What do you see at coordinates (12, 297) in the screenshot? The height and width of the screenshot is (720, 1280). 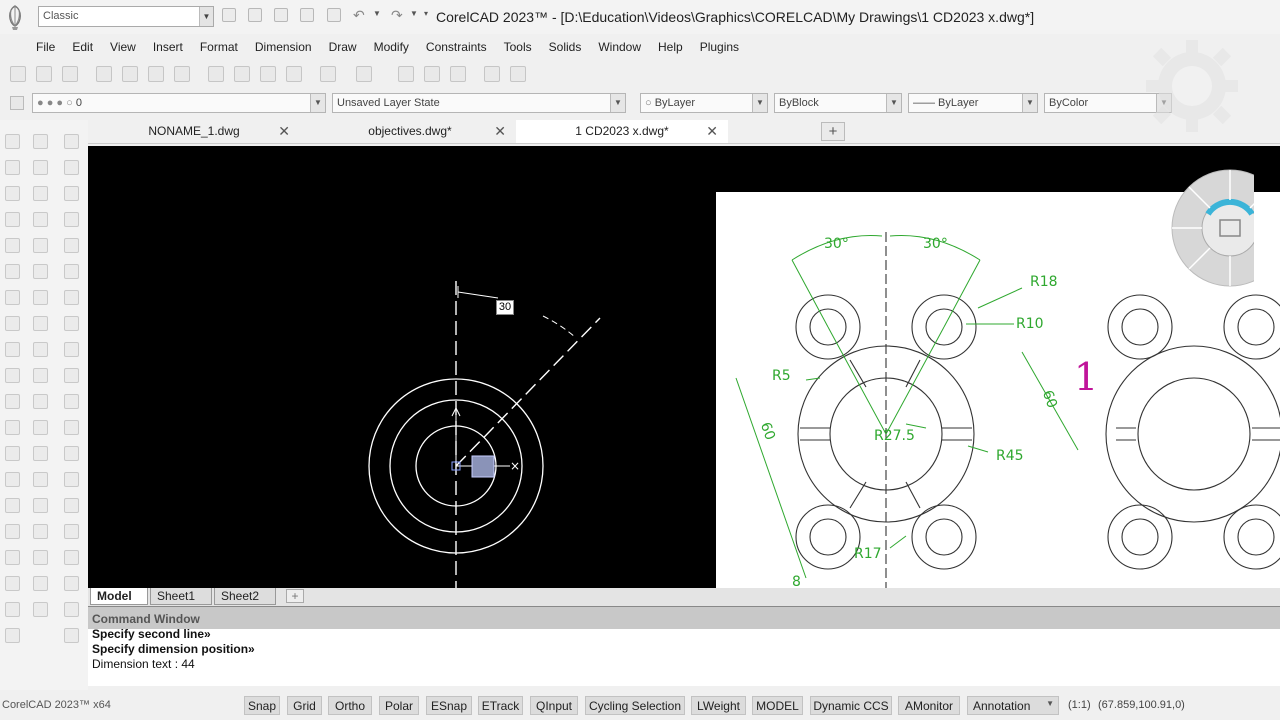 I see `gradient-tool-icon` at bounding box center [12, 297].